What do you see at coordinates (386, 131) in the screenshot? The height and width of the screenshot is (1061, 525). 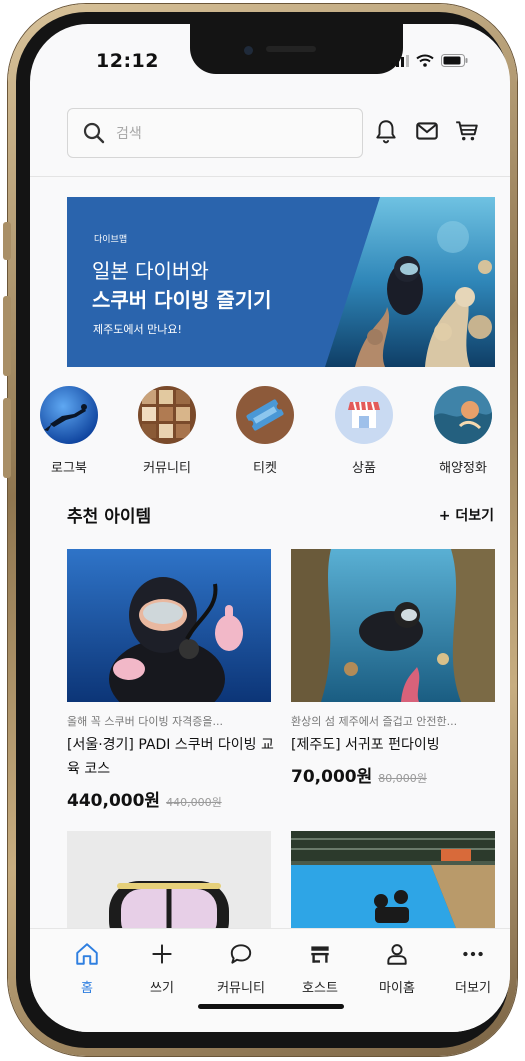 I see `bell-icon` at bounding box center [386, 131].